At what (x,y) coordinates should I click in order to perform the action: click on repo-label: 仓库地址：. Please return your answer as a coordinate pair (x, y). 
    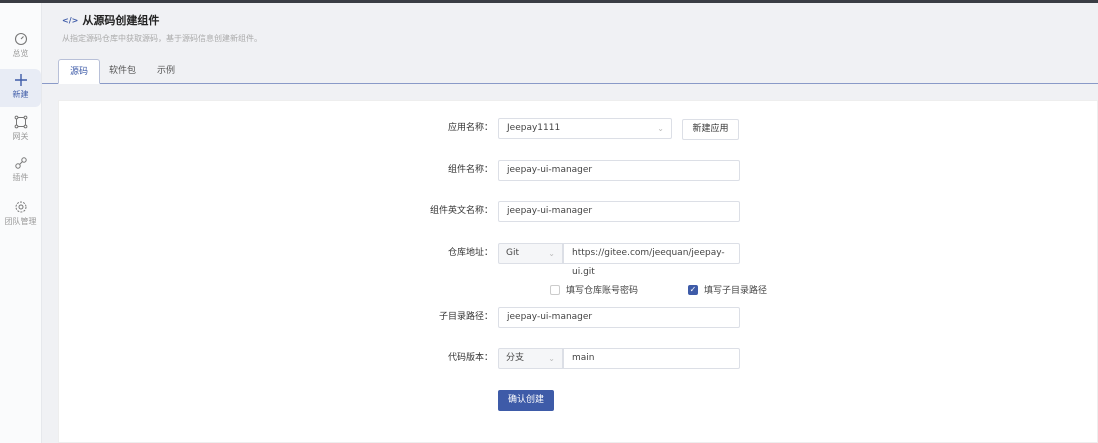
    Looking at the image, I should click on (470, 253).